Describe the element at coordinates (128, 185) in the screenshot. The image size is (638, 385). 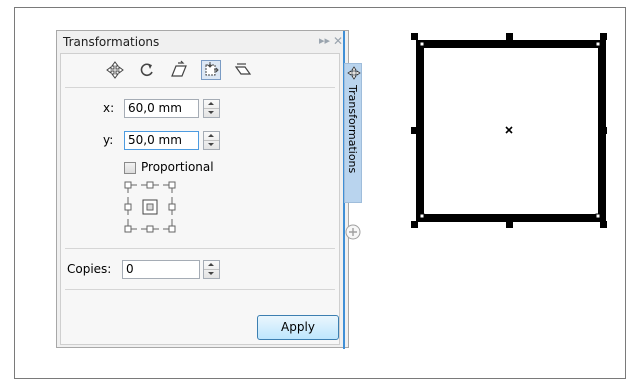
I see `anchor-top-left` at that location.